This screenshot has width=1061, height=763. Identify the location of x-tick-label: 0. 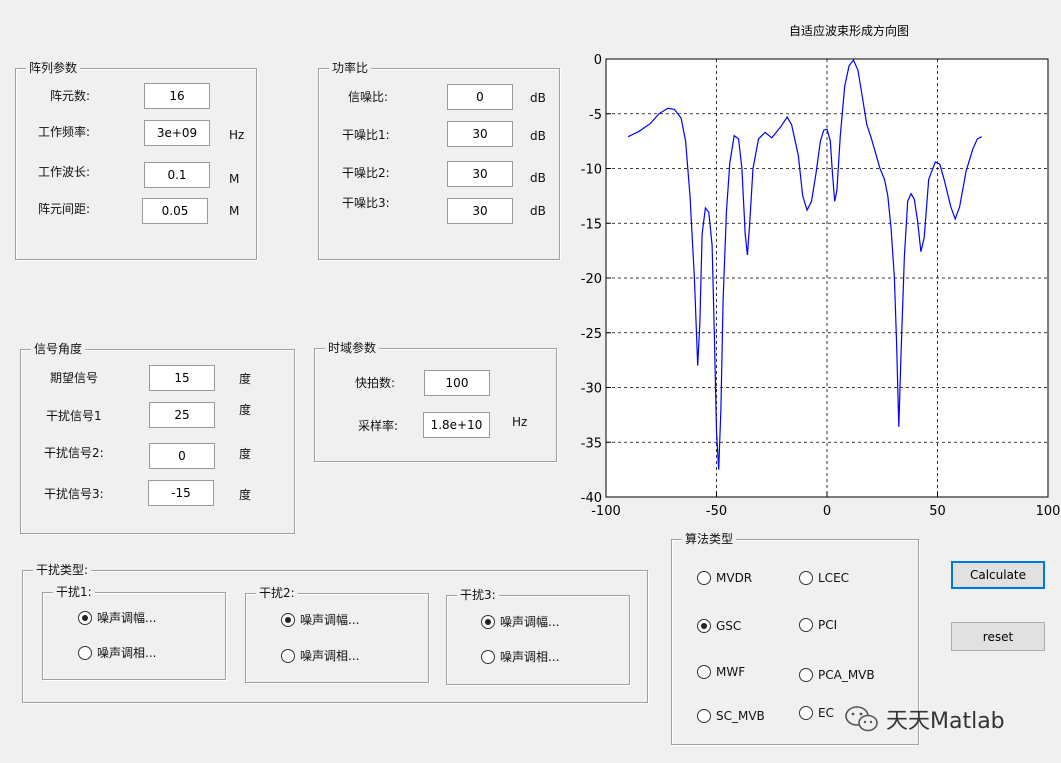
(827, 511).